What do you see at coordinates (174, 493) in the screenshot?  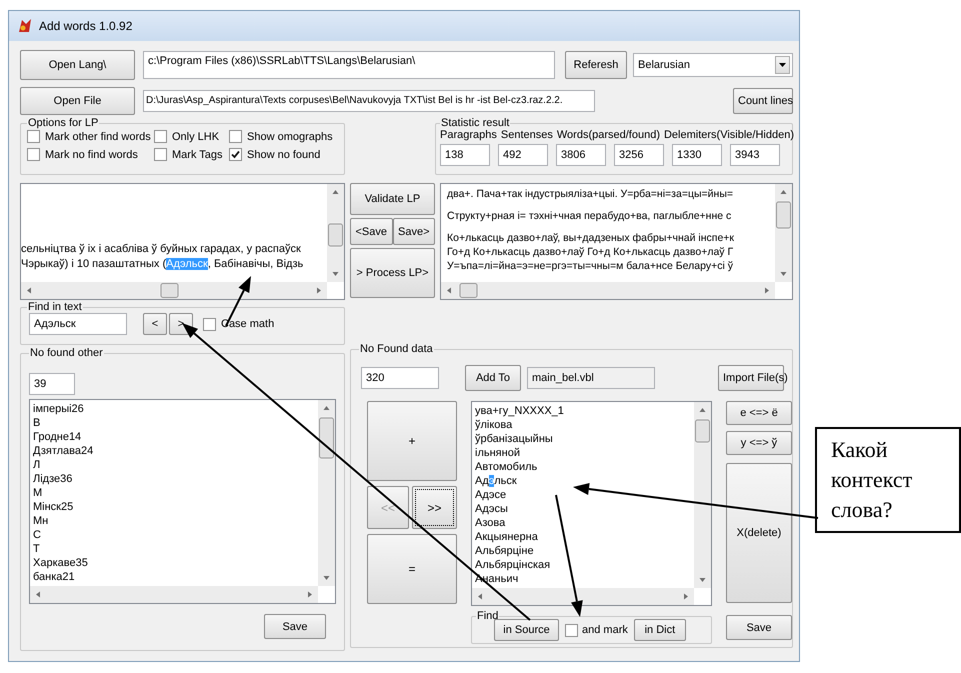 I see `list-item: М` at bounding box center [174, 493].